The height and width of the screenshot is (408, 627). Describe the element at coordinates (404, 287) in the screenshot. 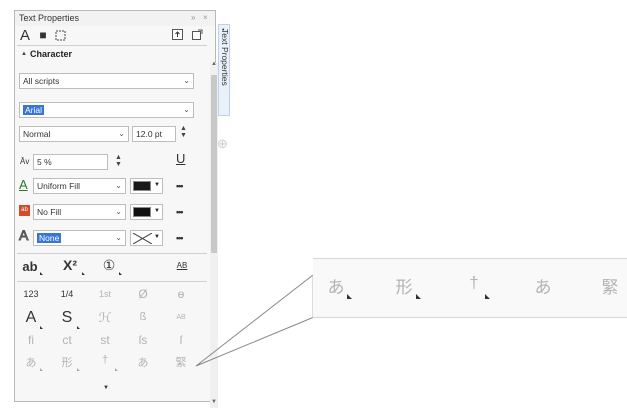

I see `zoom-glyph-simplified: 形` at that location.